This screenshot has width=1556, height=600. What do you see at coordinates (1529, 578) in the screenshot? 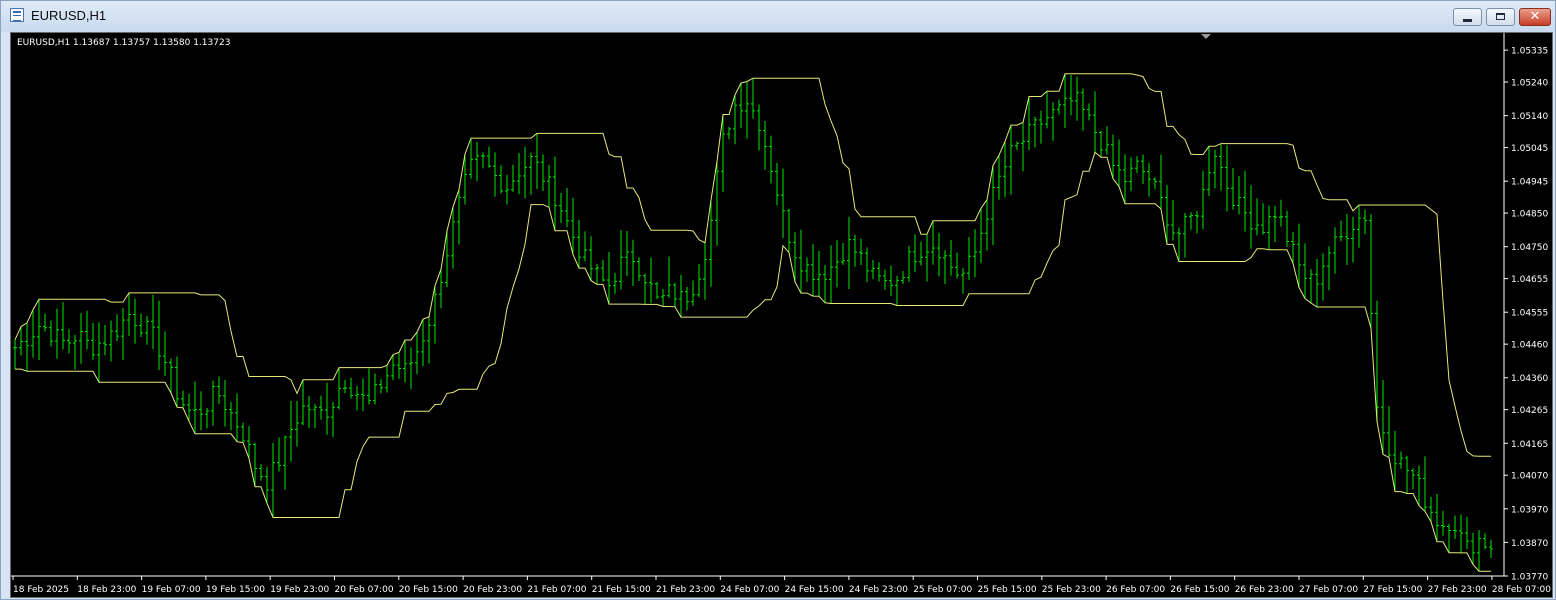
I see `price-tick-label: 1.03770` at bounding box center [1529, 578].